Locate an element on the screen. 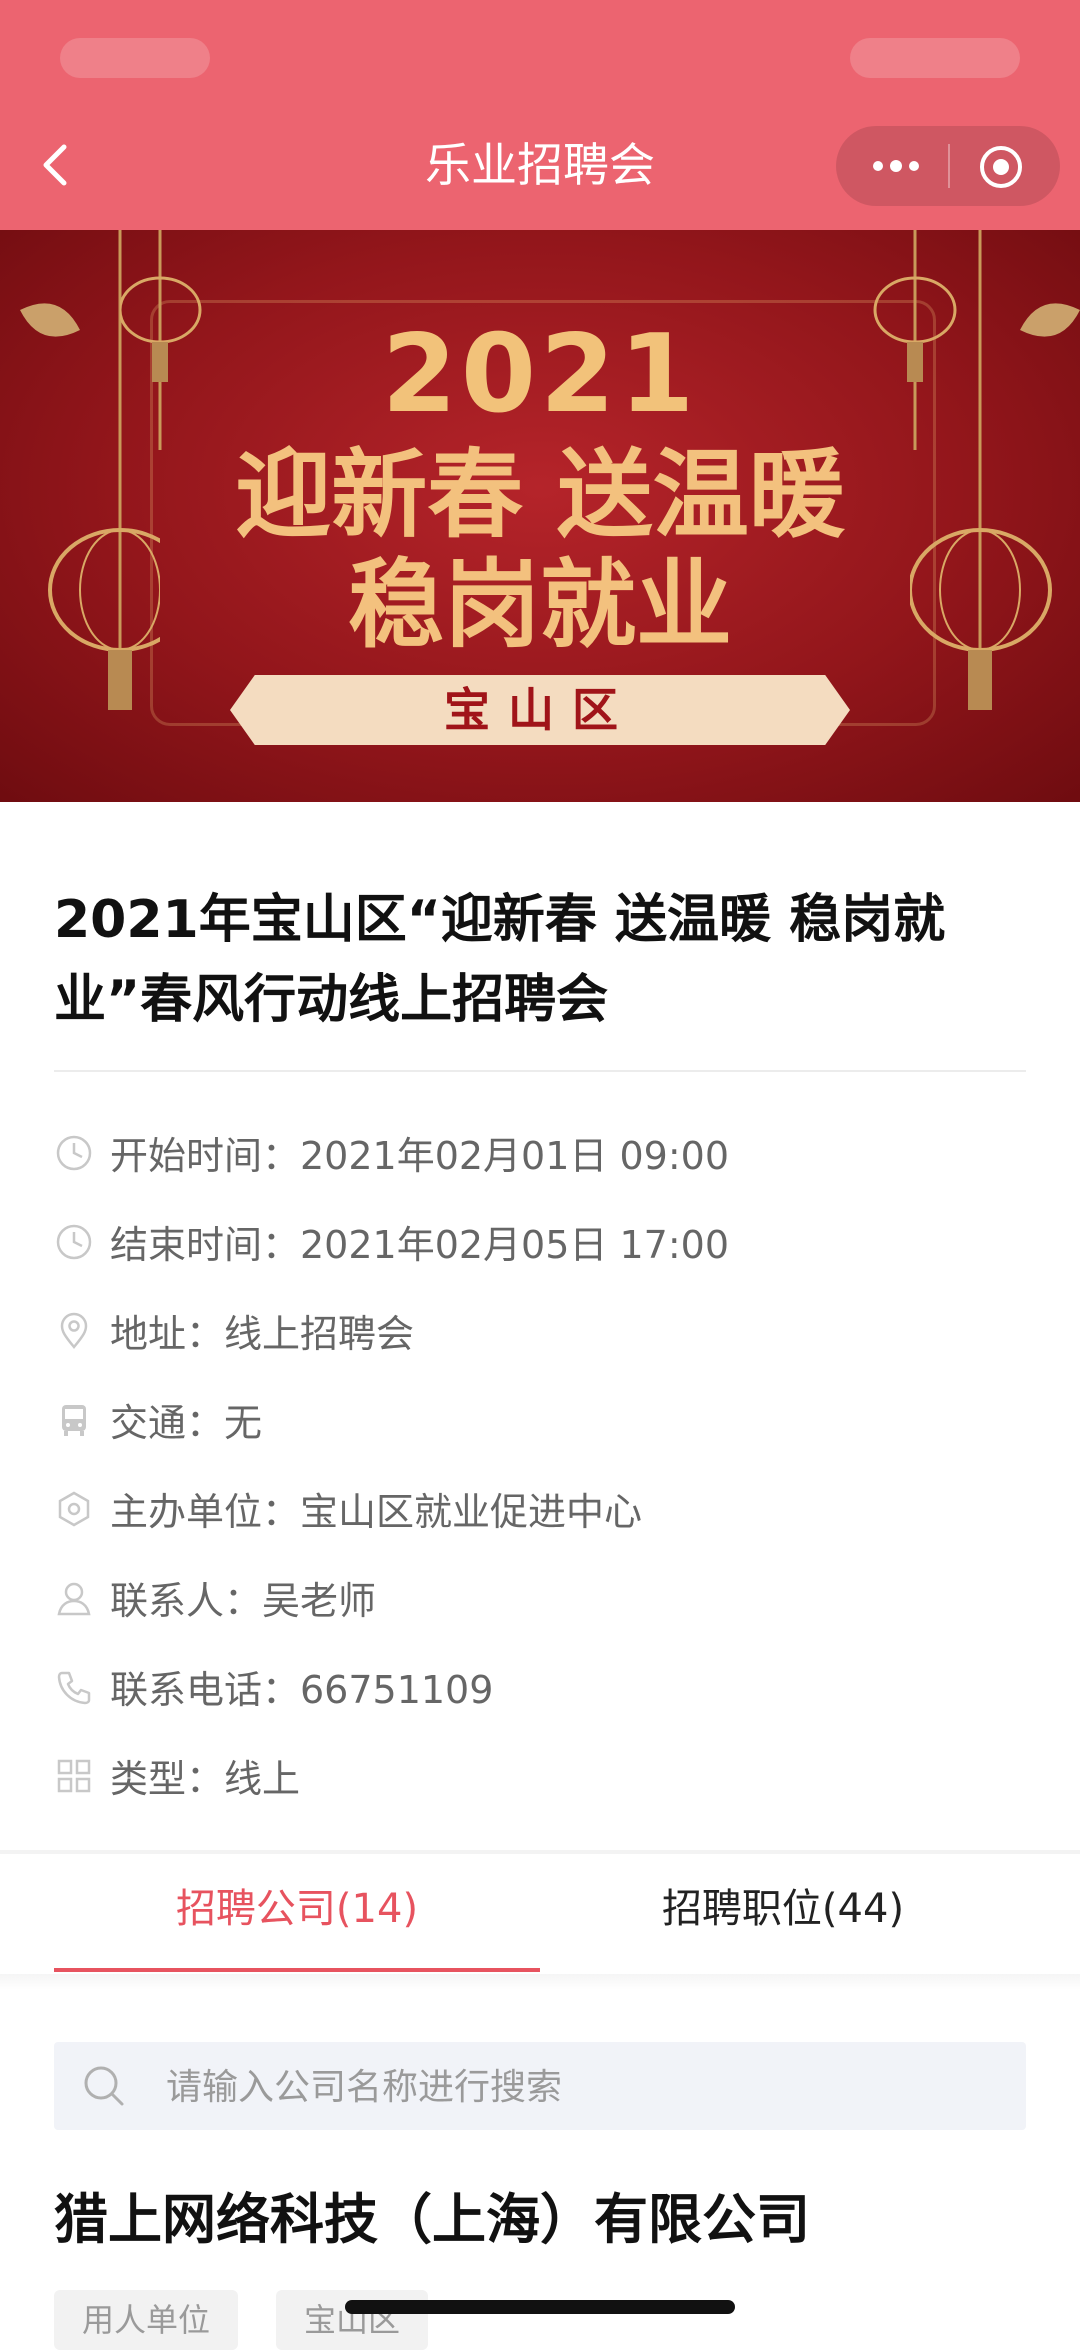 This screenshot has width=1080, height=2350. company-tag-employer: 用人单位 is located at coordinates (146, 2320).